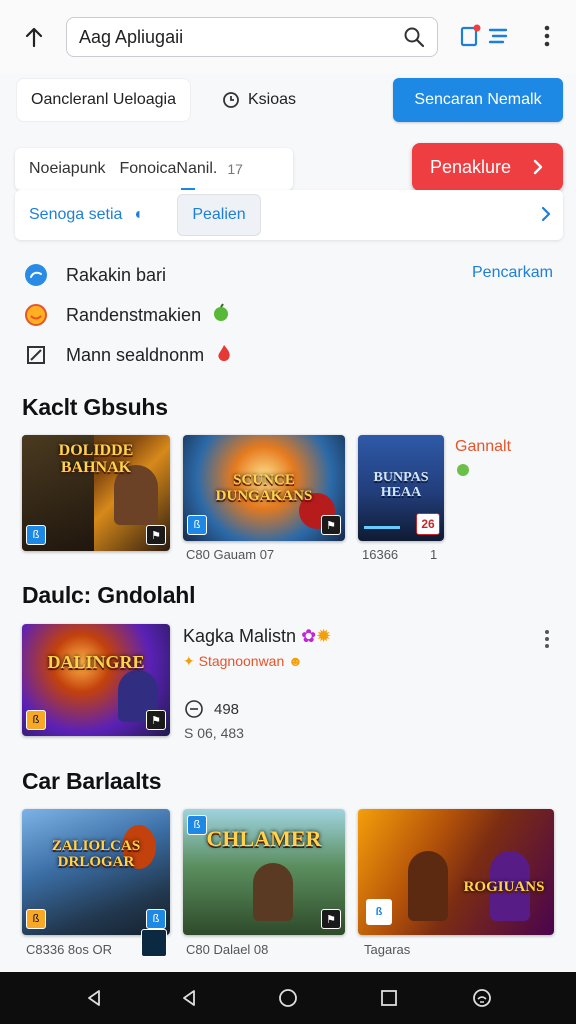  Describe the element at coordinates (34, 37) in the screenshot. I see `back-arrow-icon` at that location.